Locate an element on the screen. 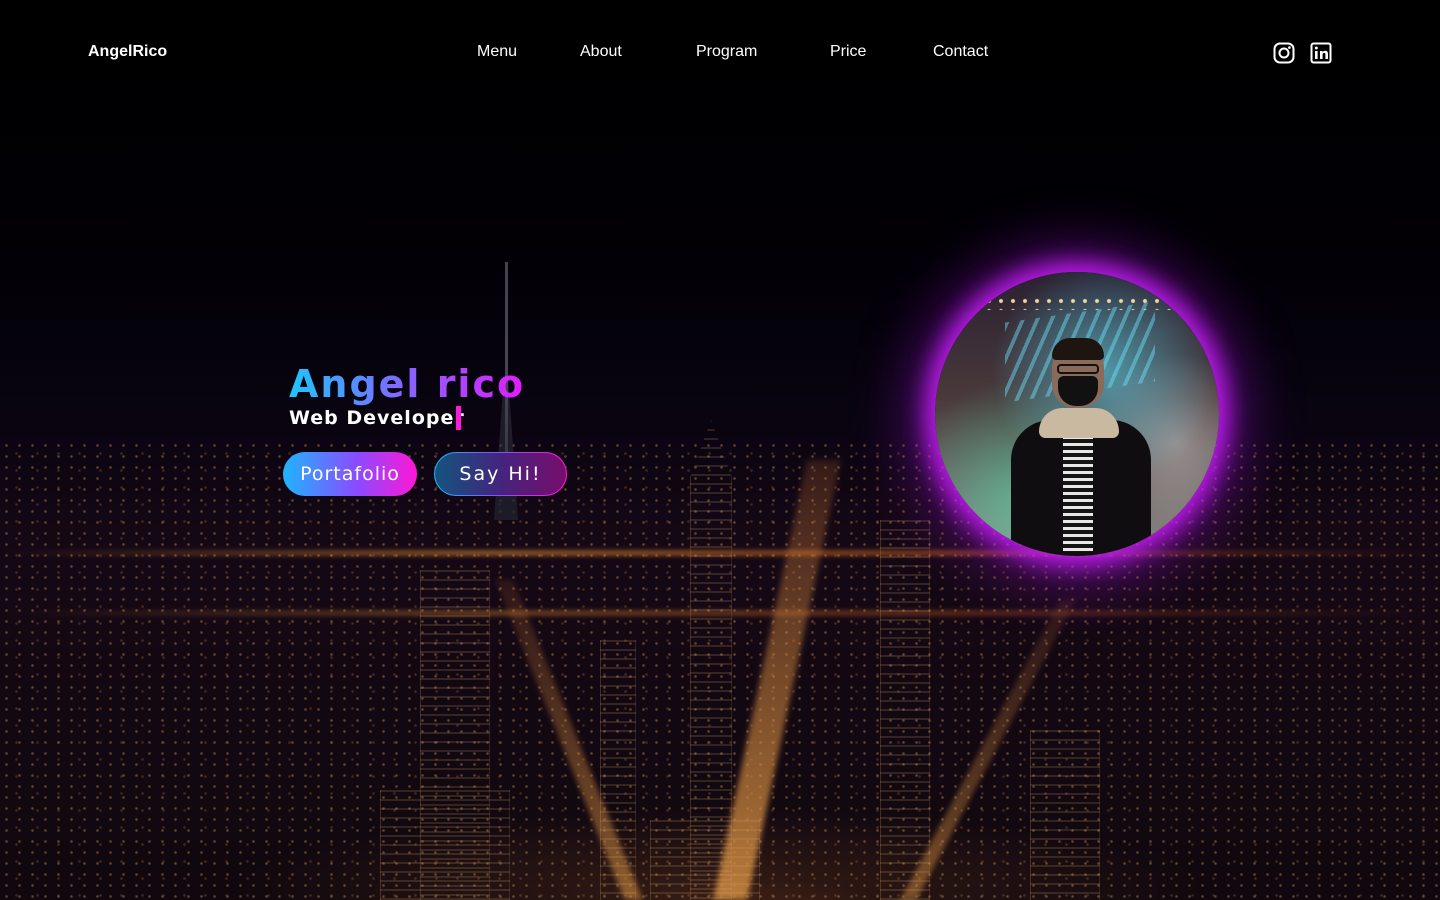  typing-caret is located at coordinates (458, 418).